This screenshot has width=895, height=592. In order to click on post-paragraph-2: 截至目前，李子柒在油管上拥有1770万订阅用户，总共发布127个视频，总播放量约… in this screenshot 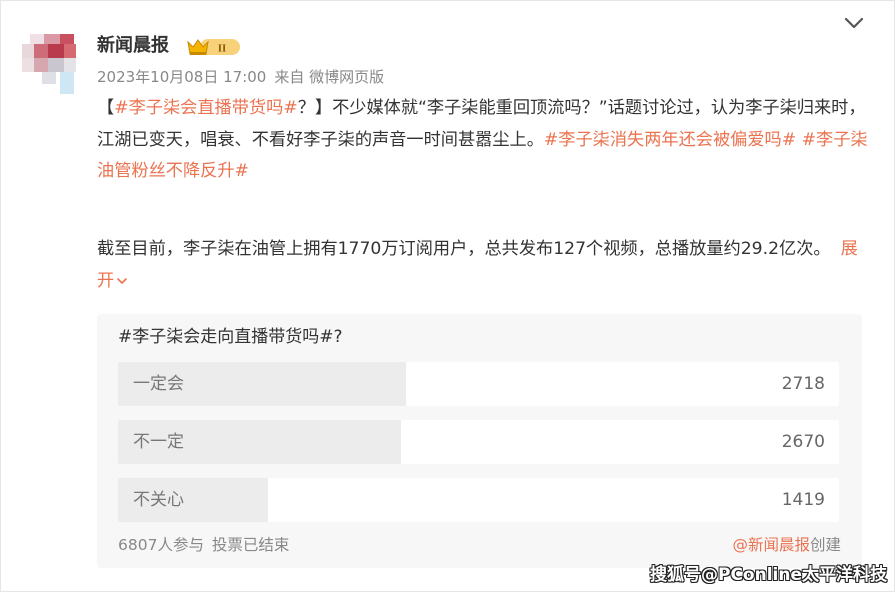, I will do `click(483, 265)`.